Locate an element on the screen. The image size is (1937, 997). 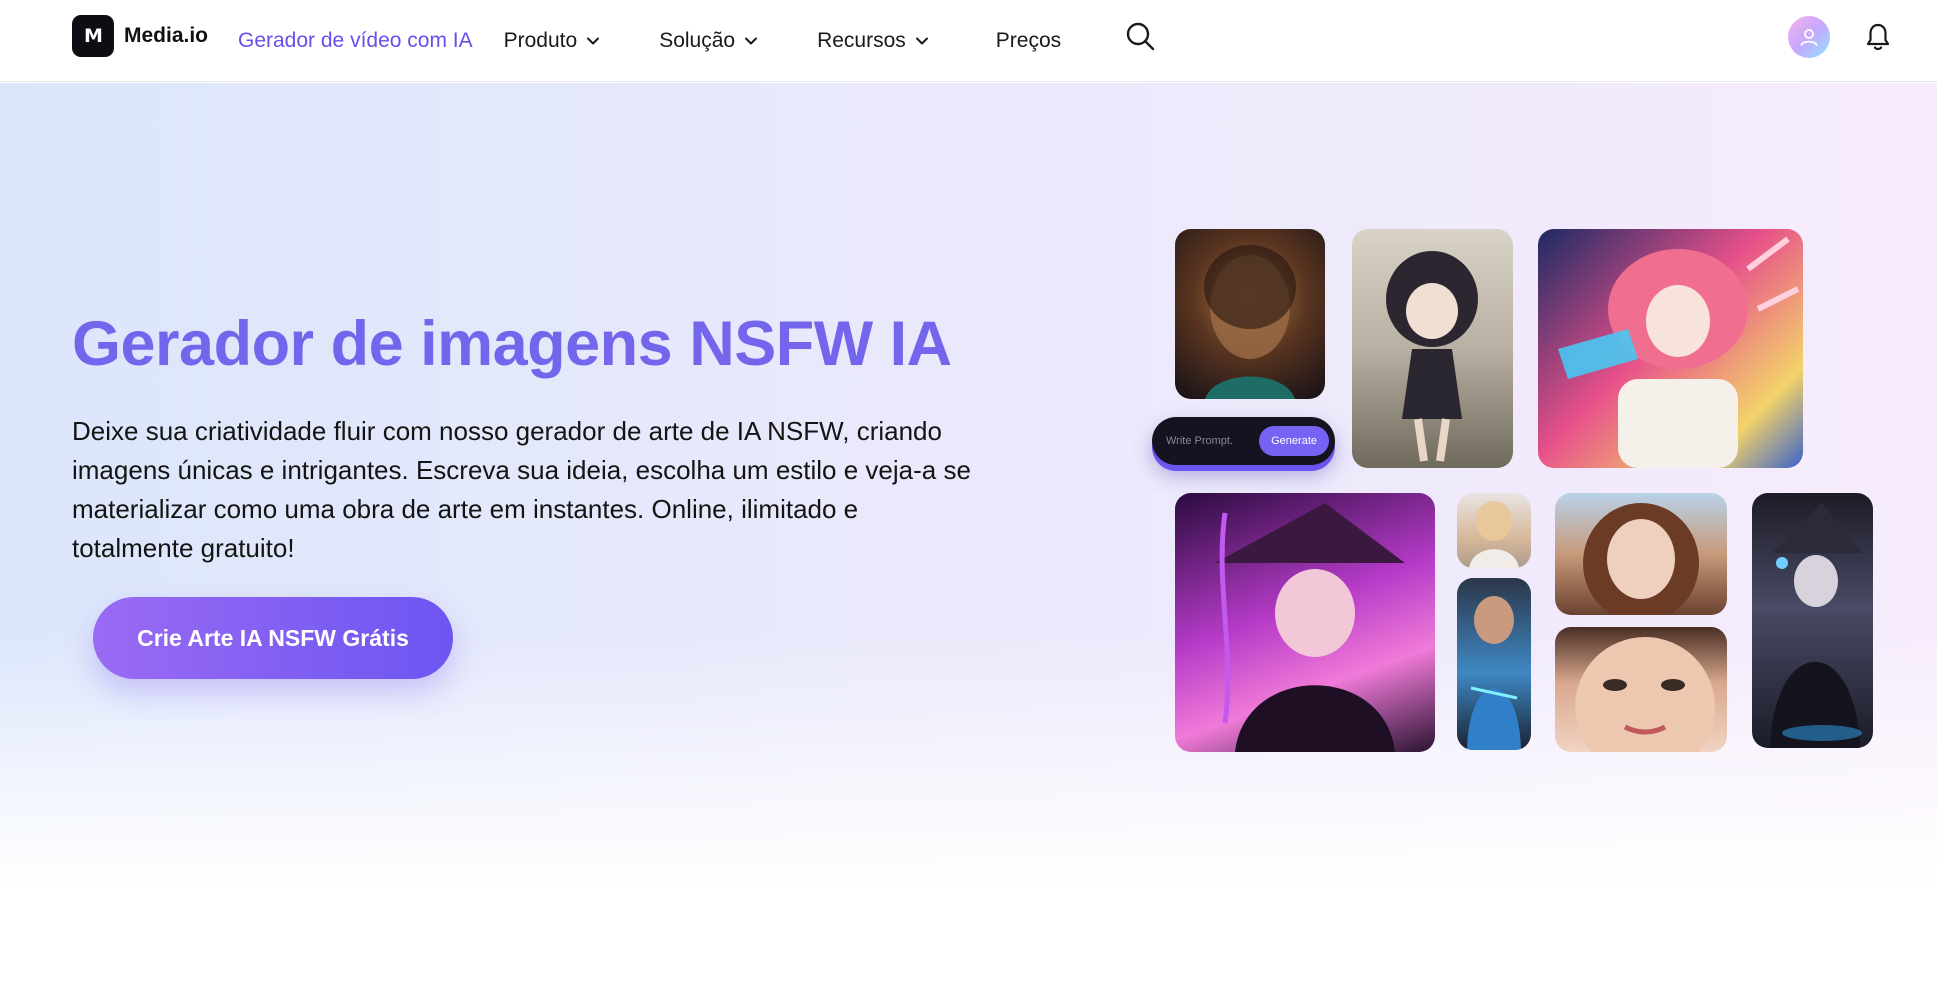
nav-label: Gerador de vídeo com IA is located at coordinates (355, 40).